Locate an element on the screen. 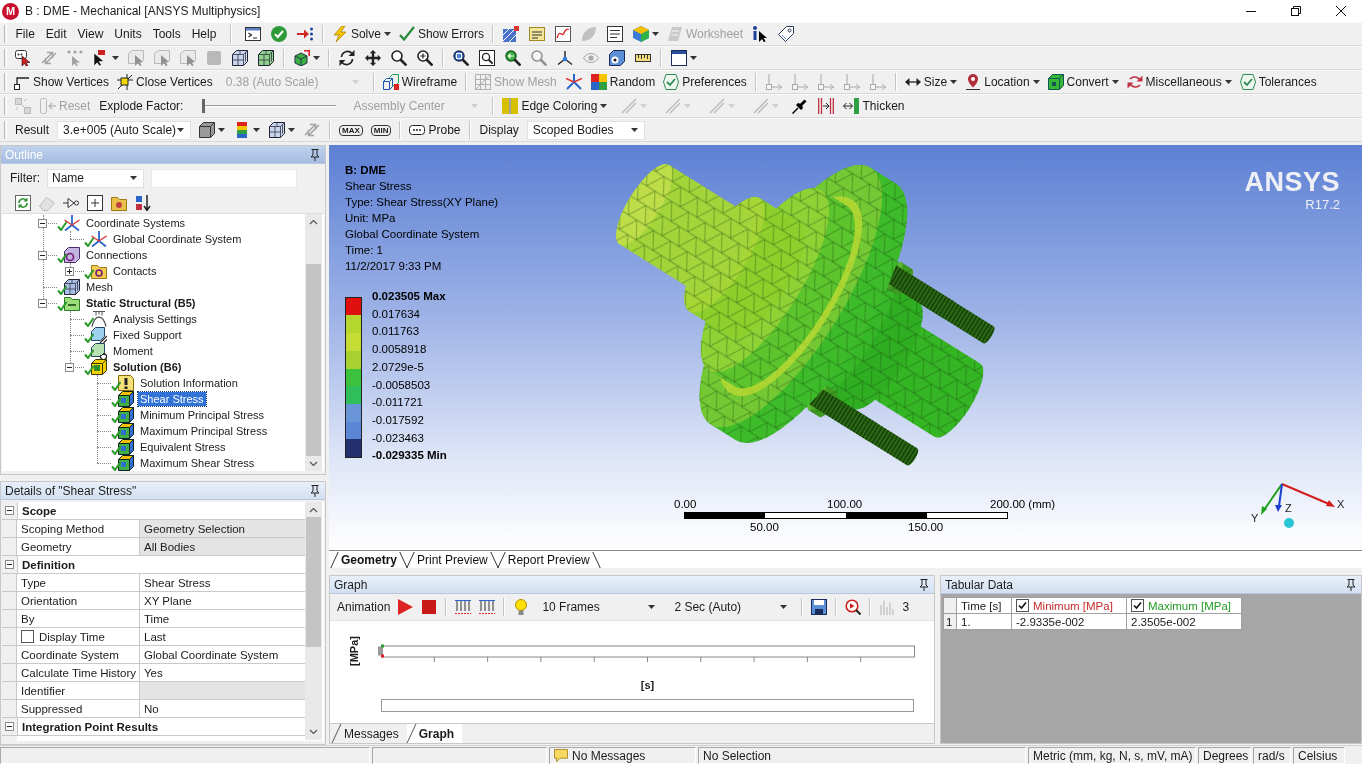  tree-item: Coordinate Systems is located at coordinates (136, 223).